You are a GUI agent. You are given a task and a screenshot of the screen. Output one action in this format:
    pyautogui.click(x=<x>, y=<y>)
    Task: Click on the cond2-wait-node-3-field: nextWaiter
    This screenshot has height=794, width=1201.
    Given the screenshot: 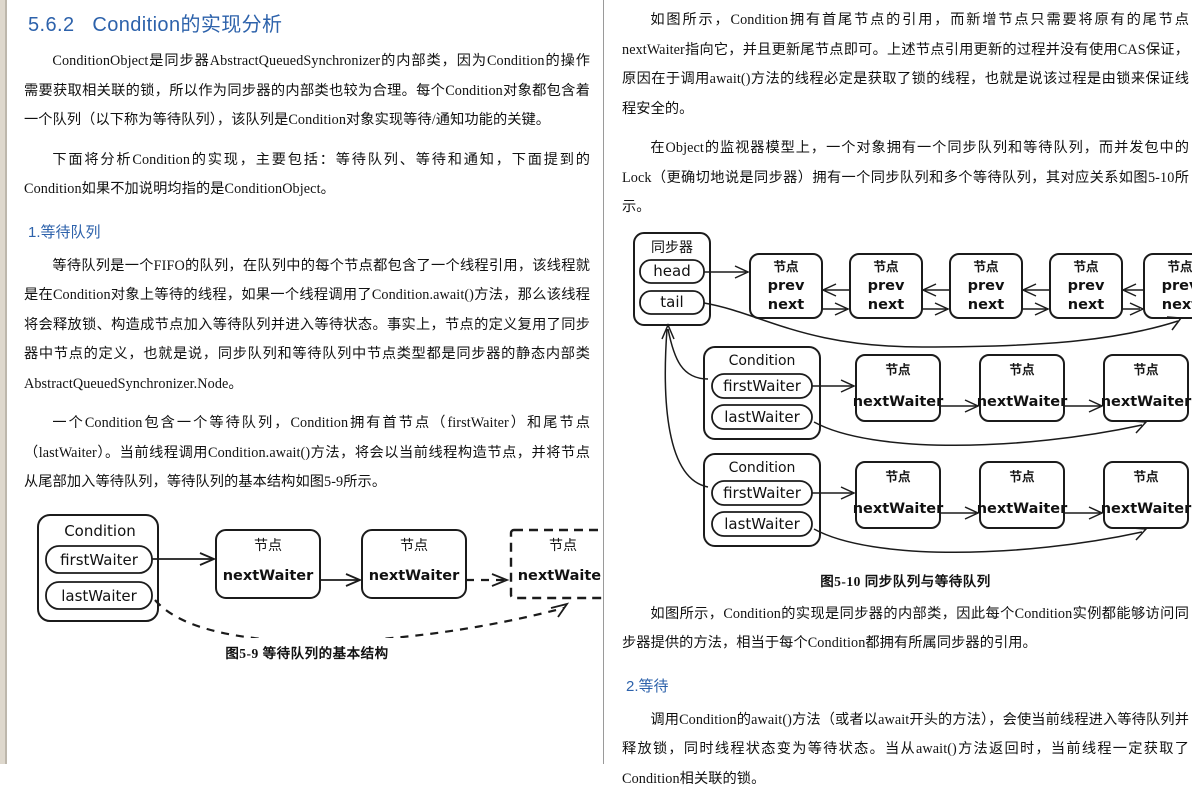 What is the action you would take?
    pyautogui.click(x=1146, y=509)
    